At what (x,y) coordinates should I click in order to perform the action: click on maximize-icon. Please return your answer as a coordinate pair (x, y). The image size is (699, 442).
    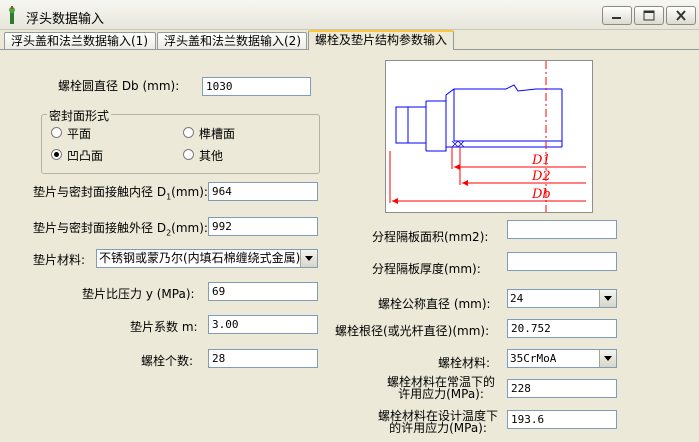
    Looking at the image, I should click on (649, 15).